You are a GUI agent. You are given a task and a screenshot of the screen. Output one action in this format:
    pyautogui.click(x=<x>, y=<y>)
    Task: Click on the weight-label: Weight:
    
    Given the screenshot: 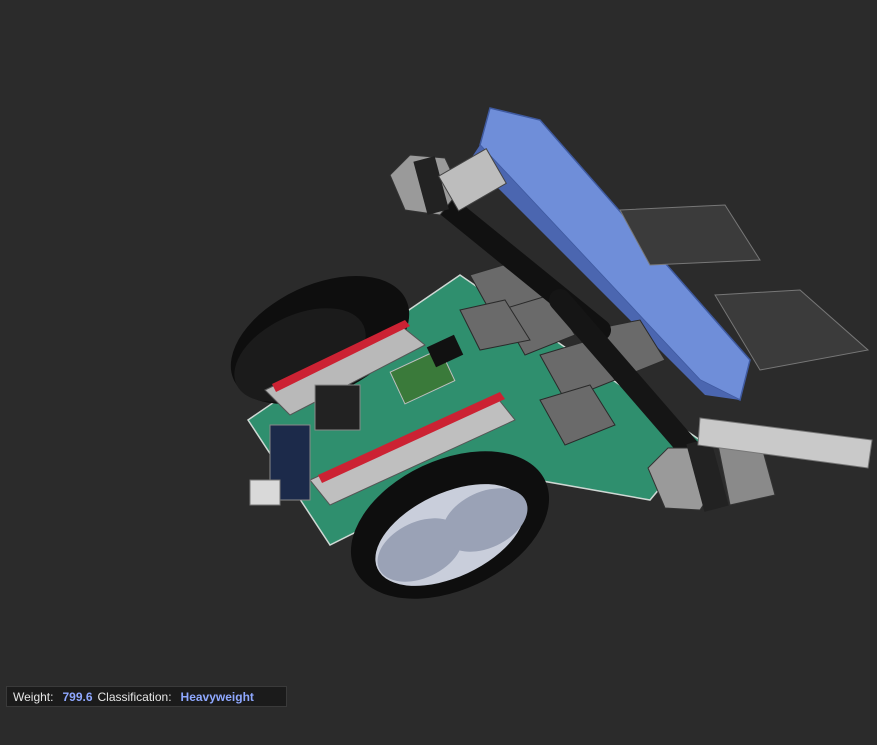 What is the action you would take?
    pyautogui.click(x=33, y=696)
    